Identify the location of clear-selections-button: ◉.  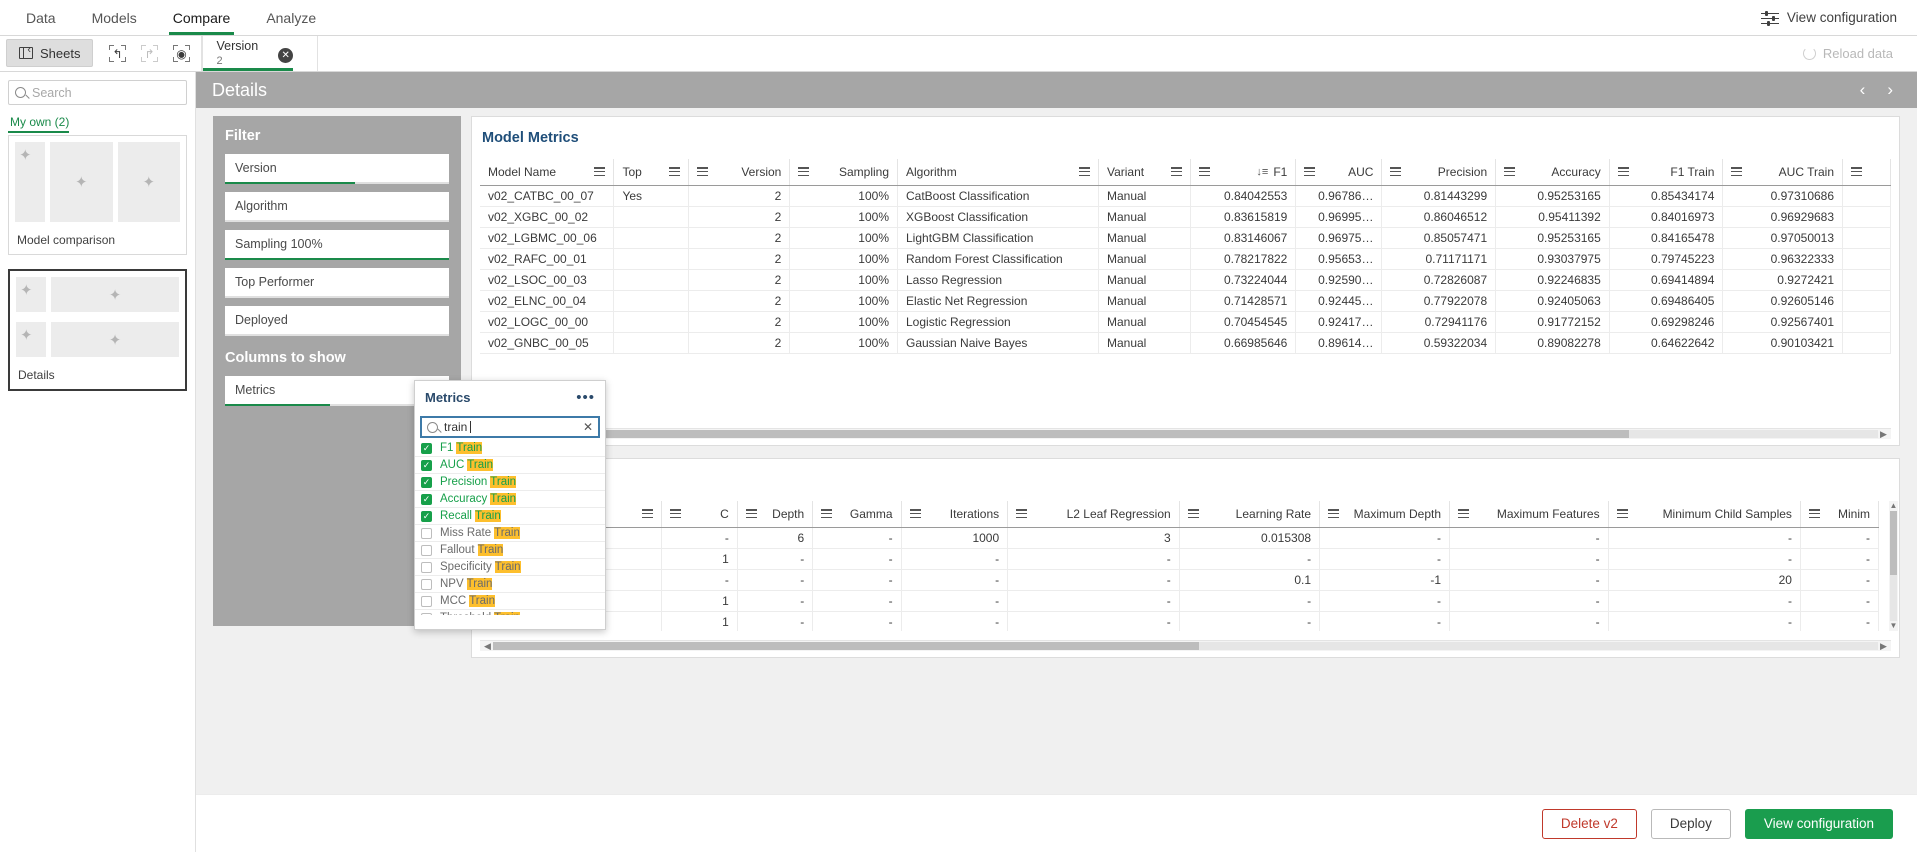
(181, 54).